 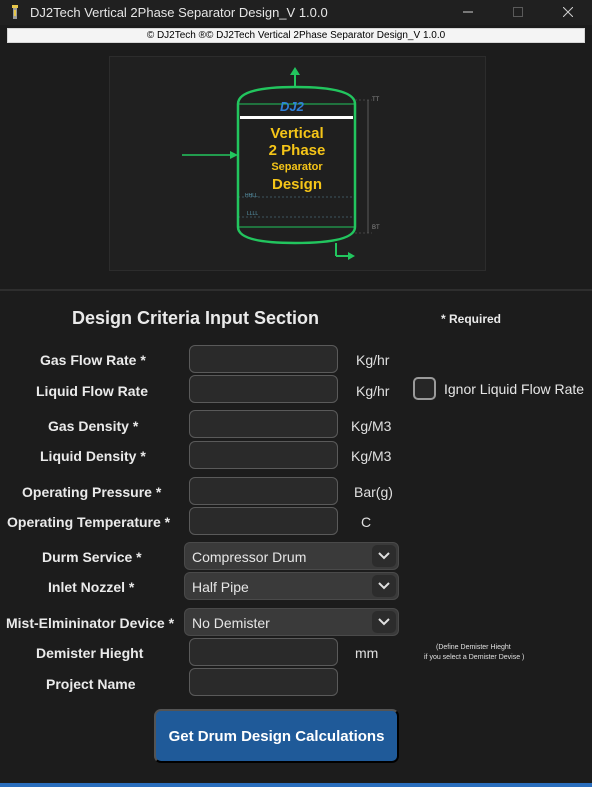 I want to click on operating-temperature-input, so click(x=263, y=521).